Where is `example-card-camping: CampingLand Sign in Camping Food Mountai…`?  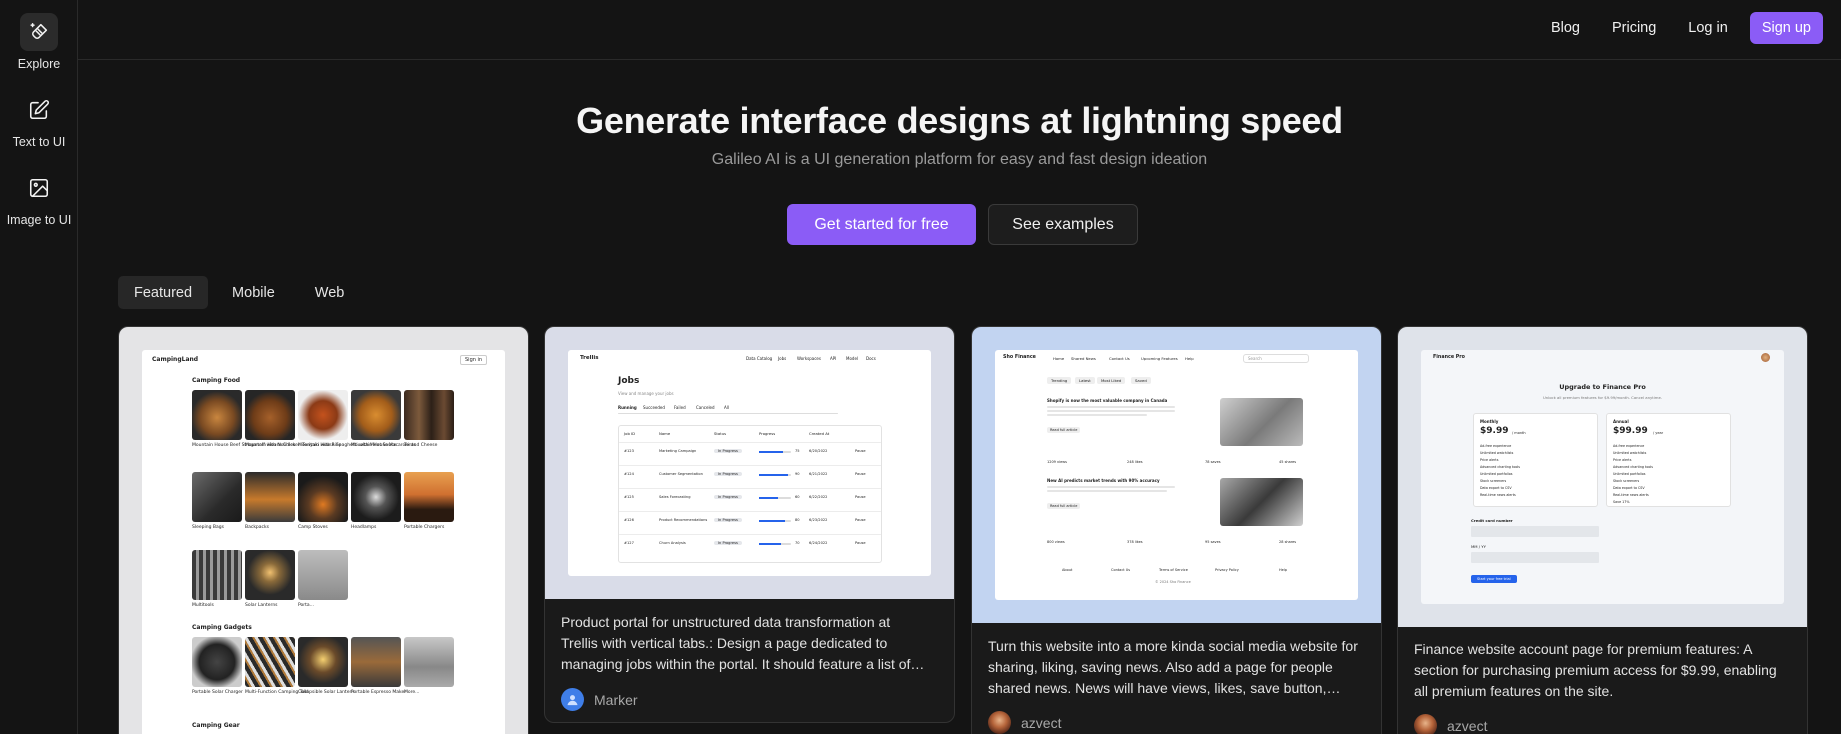 example-card-camping: CampingLand Sign in Camping Food Mountai… is located at coordinates (323, 530).